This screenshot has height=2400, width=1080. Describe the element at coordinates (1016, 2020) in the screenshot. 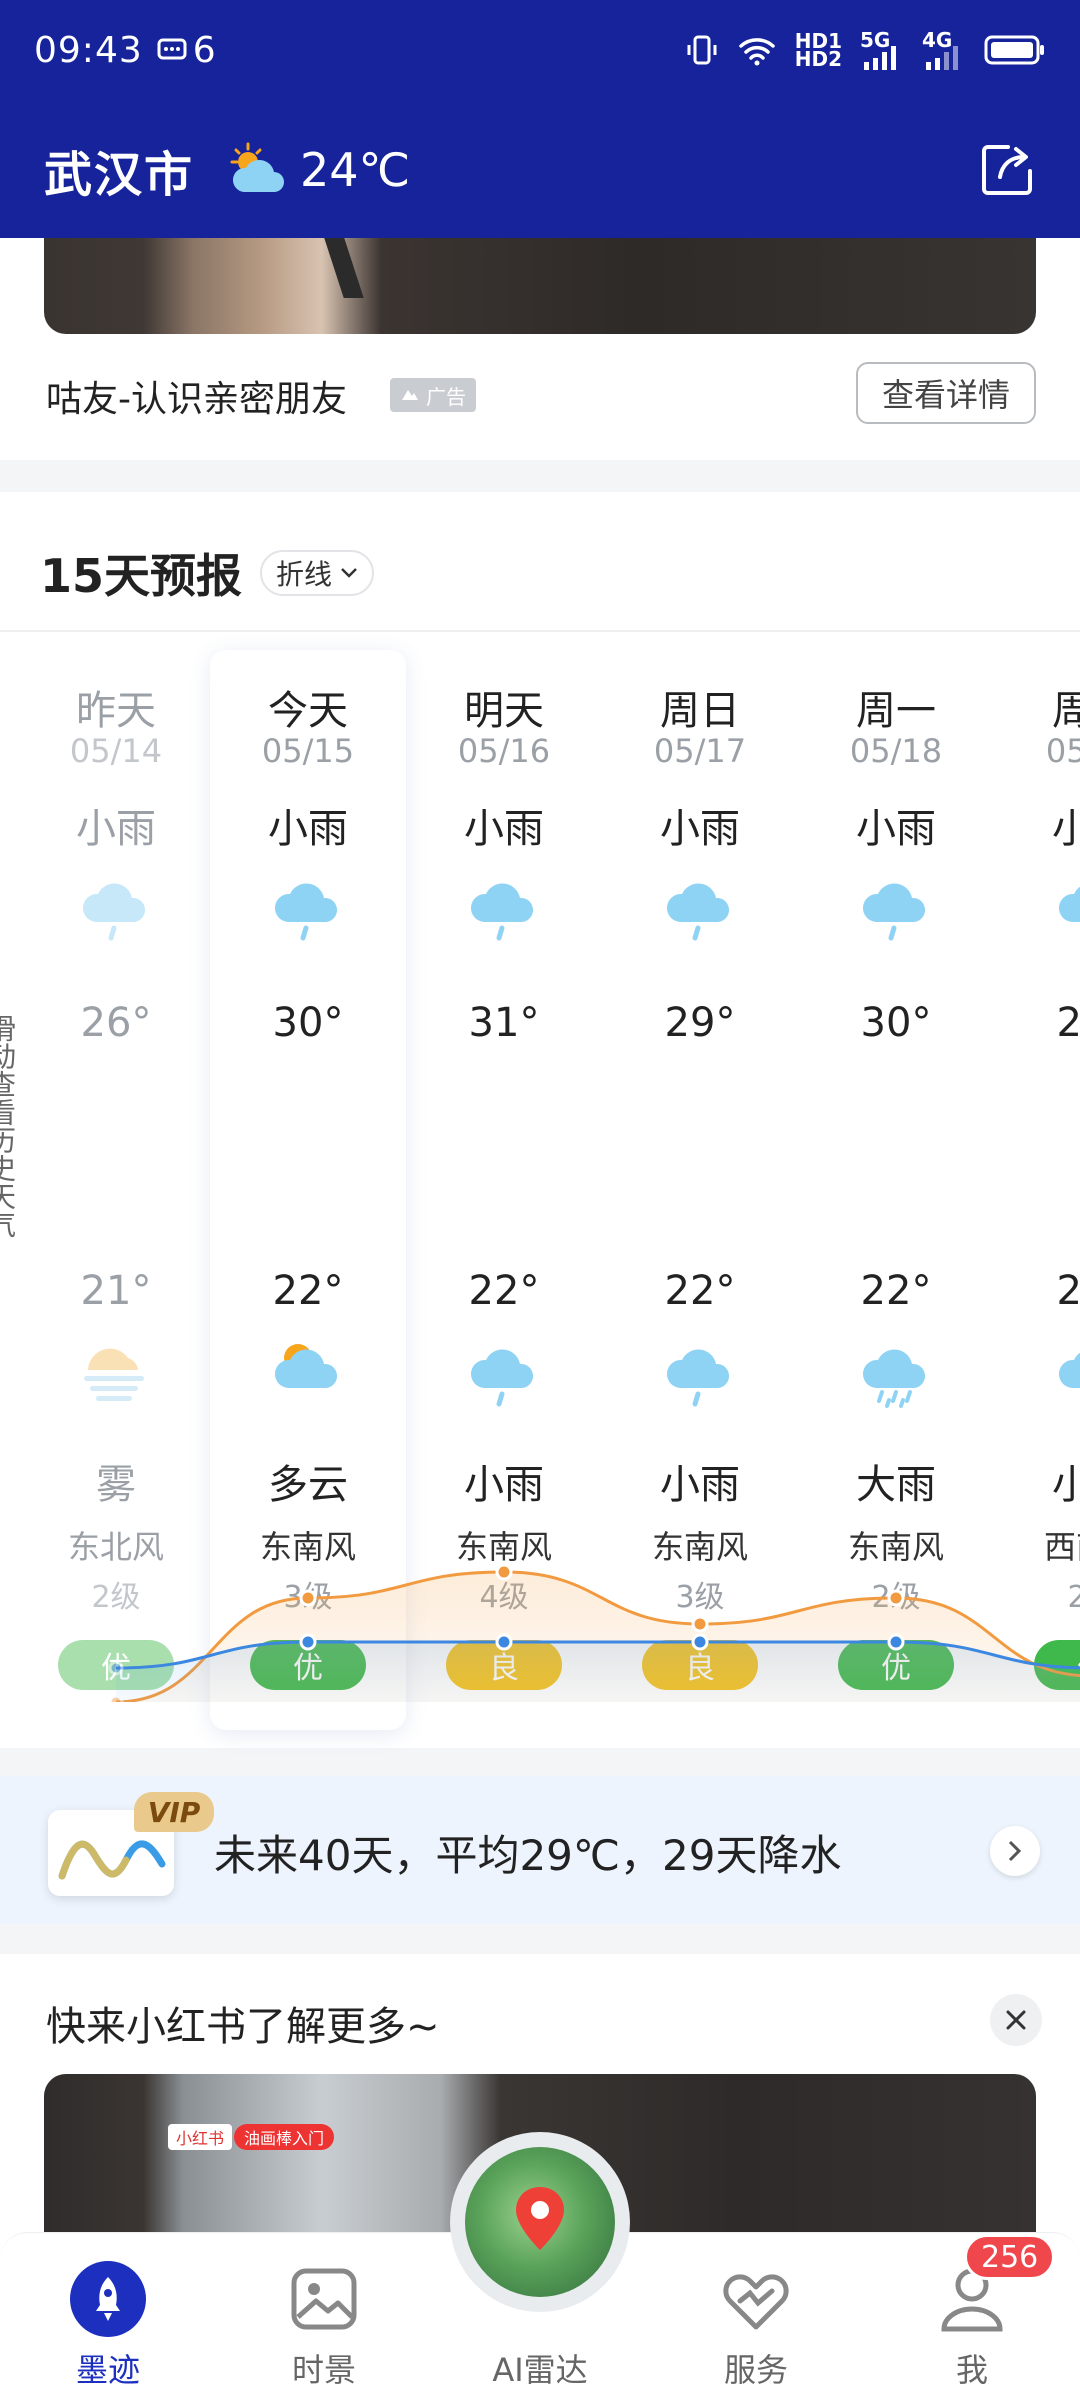

I see `close-icon` at that location.